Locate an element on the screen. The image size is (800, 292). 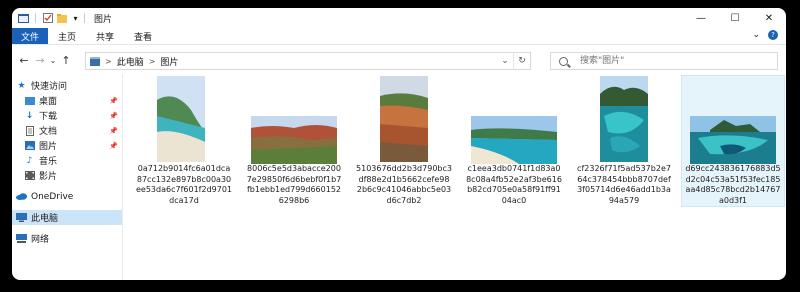
window-title: 图片 is located at coordinates (103, 19).